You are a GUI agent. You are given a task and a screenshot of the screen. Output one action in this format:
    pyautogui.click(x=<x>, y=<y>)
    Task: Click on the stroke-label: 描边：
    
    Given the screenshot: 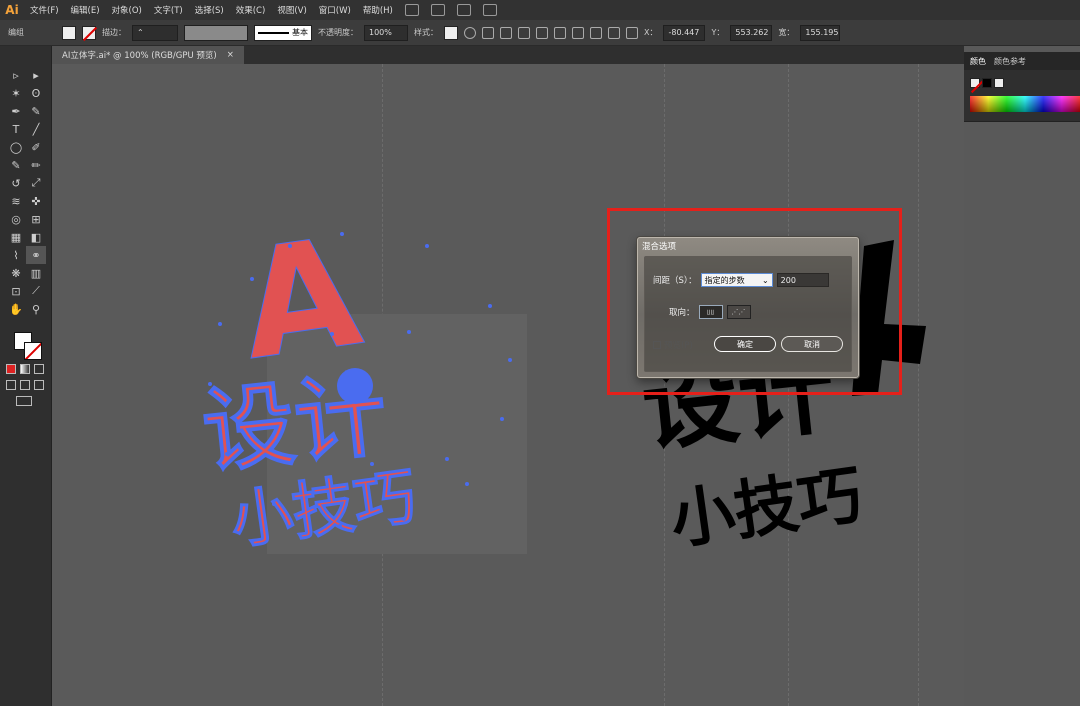 What is the action you would take?
    pyautogui.click(x=114, y=32)
    